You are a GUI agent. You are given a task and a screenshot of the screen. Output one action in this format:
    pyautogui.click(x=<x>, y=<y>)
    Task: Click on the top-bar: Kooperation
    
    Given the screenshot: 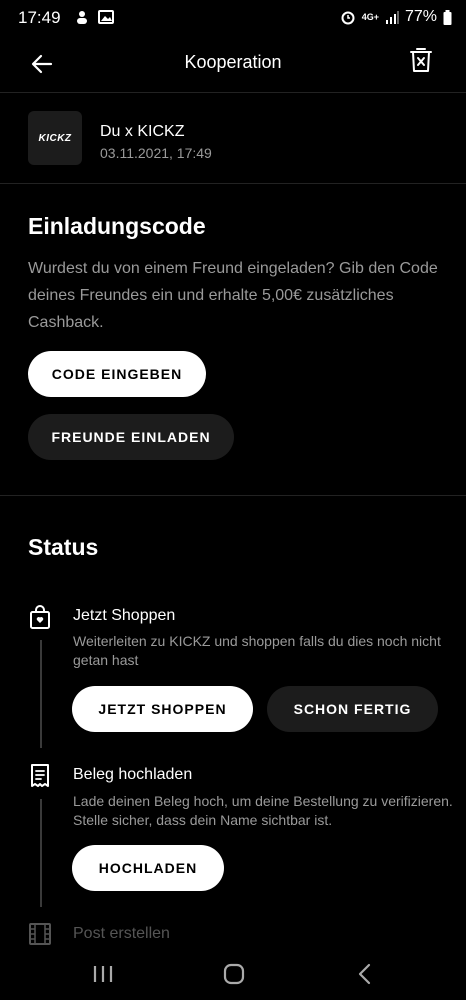 What is the action you would take?
    pyautogui.click(x=233, y=64)
    